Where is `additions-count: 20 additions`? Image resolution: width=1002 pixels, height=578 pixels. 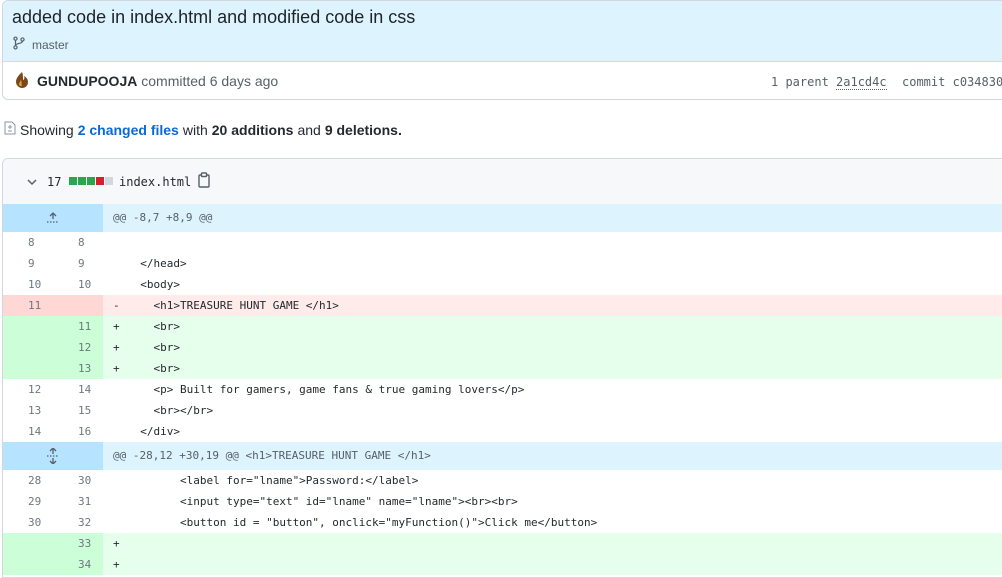
additions-count: 20 additions is located at coordinates (252, 129).